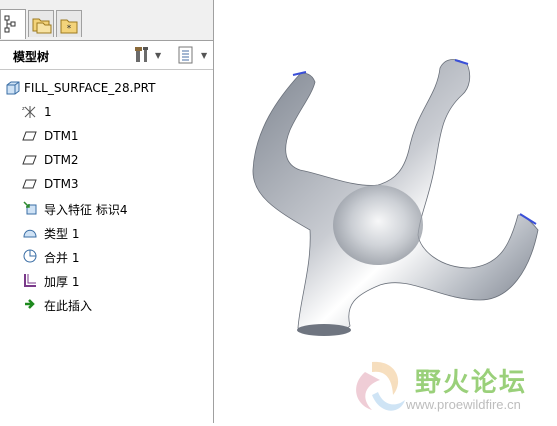 This screenshot has width=557, height=426. I want to click on tab-favorites: *, so click(69, 23).